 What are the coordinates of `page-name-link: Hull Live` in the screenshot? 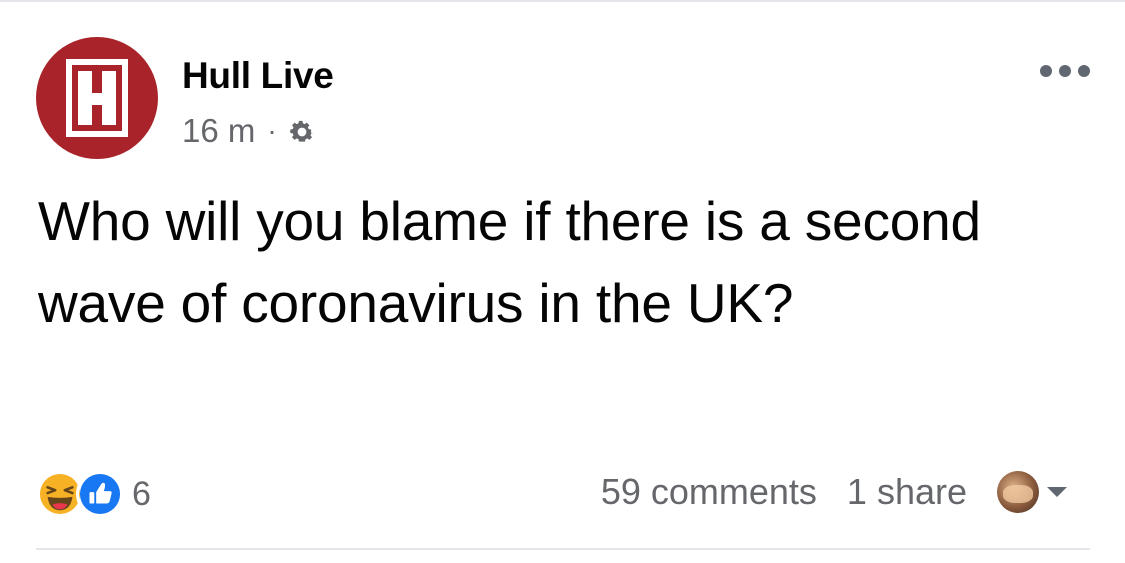 It's located at (258, 76).